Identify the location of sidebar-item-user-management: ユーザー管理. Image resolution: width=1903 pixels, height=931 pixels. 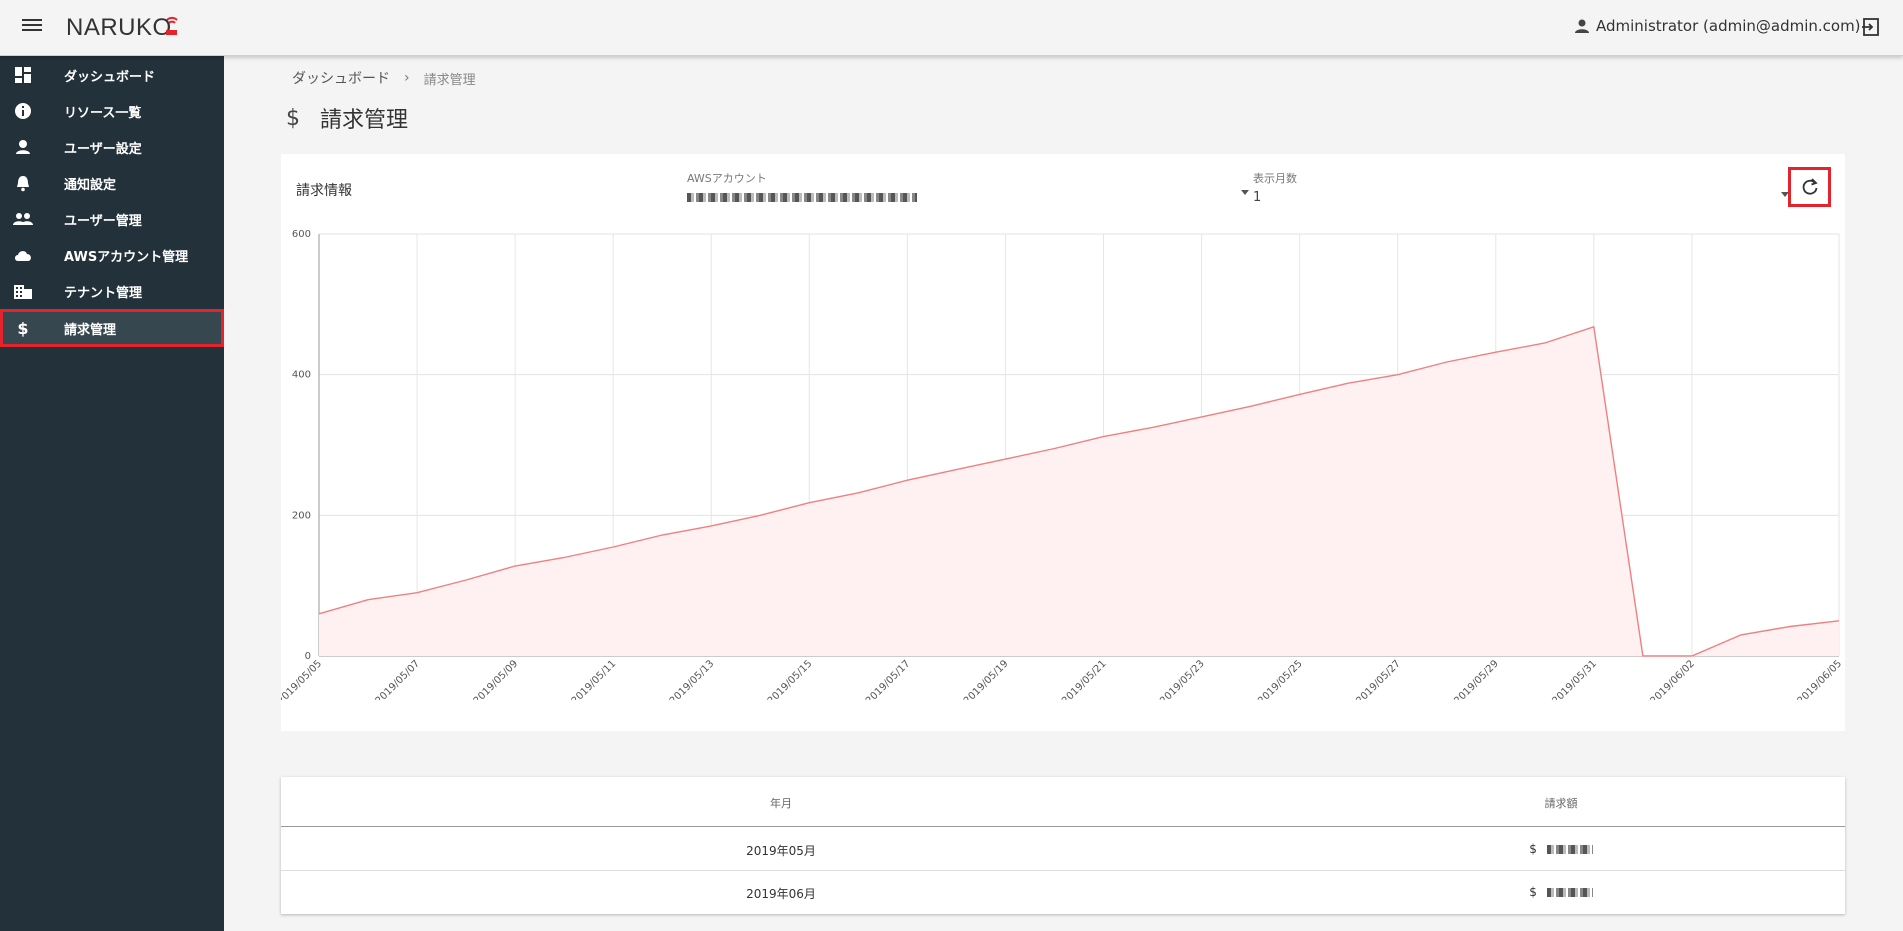
(112, 219).